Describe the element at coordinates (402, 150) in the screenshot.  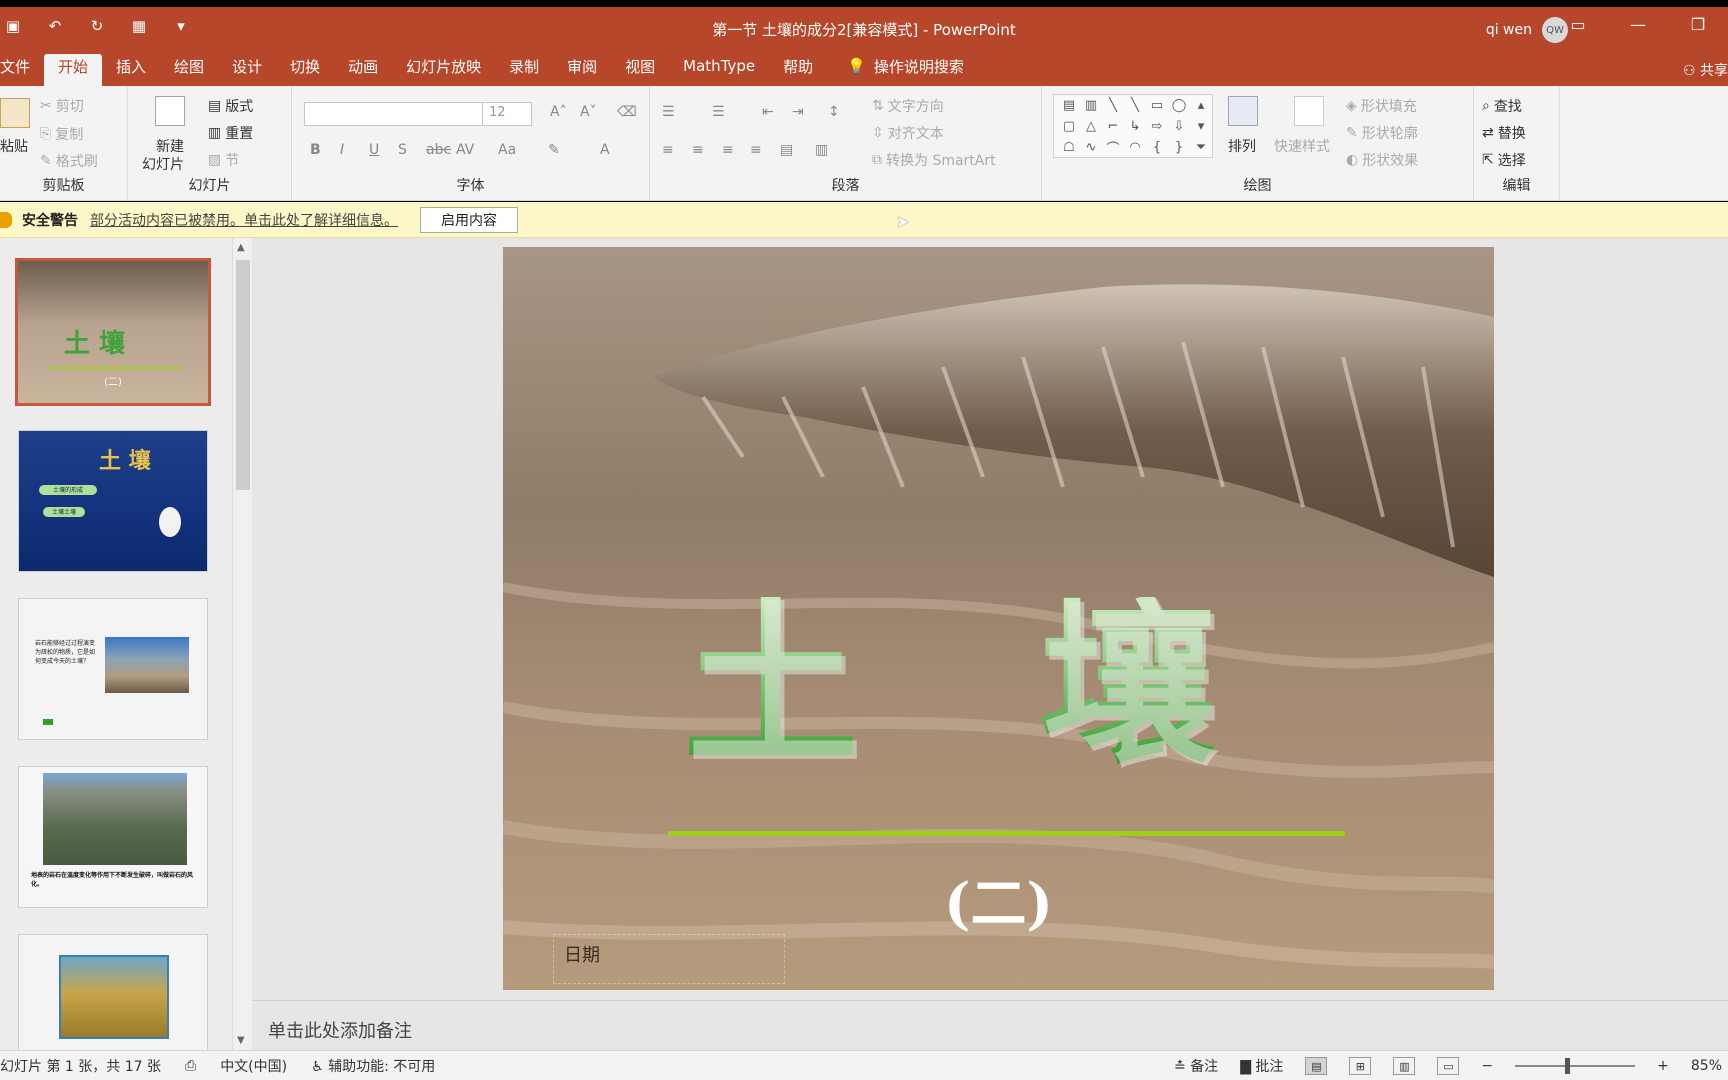
I see `shadow-button: S` at that location.